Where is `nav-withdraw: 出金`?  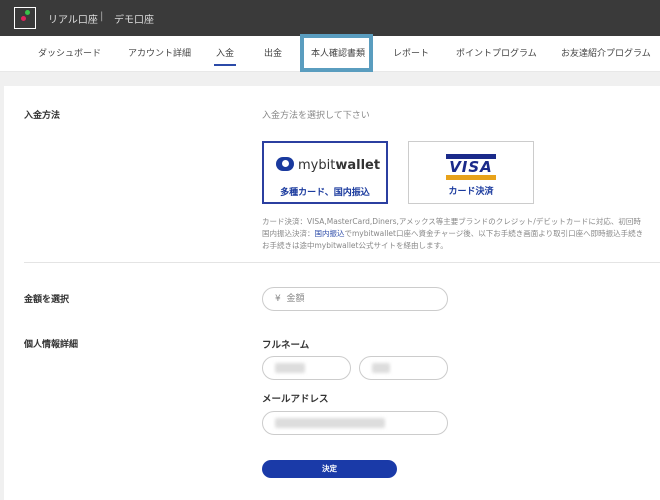 nav-withdraw: 出金 is located at coordinates (273, 54).